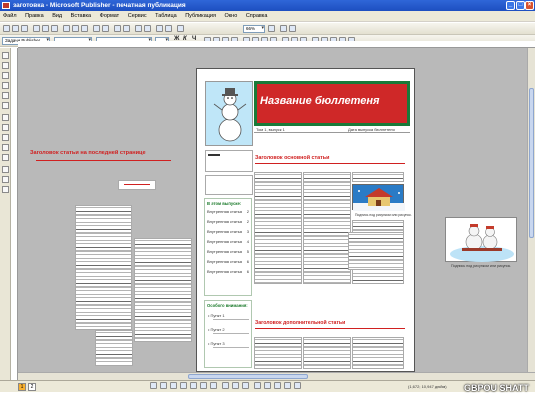 This screenshot has width=535, height=404. What do you see at coordinates (292, 28) in the screenshot?
I see `help-icon` at bounding box center [292, 28].